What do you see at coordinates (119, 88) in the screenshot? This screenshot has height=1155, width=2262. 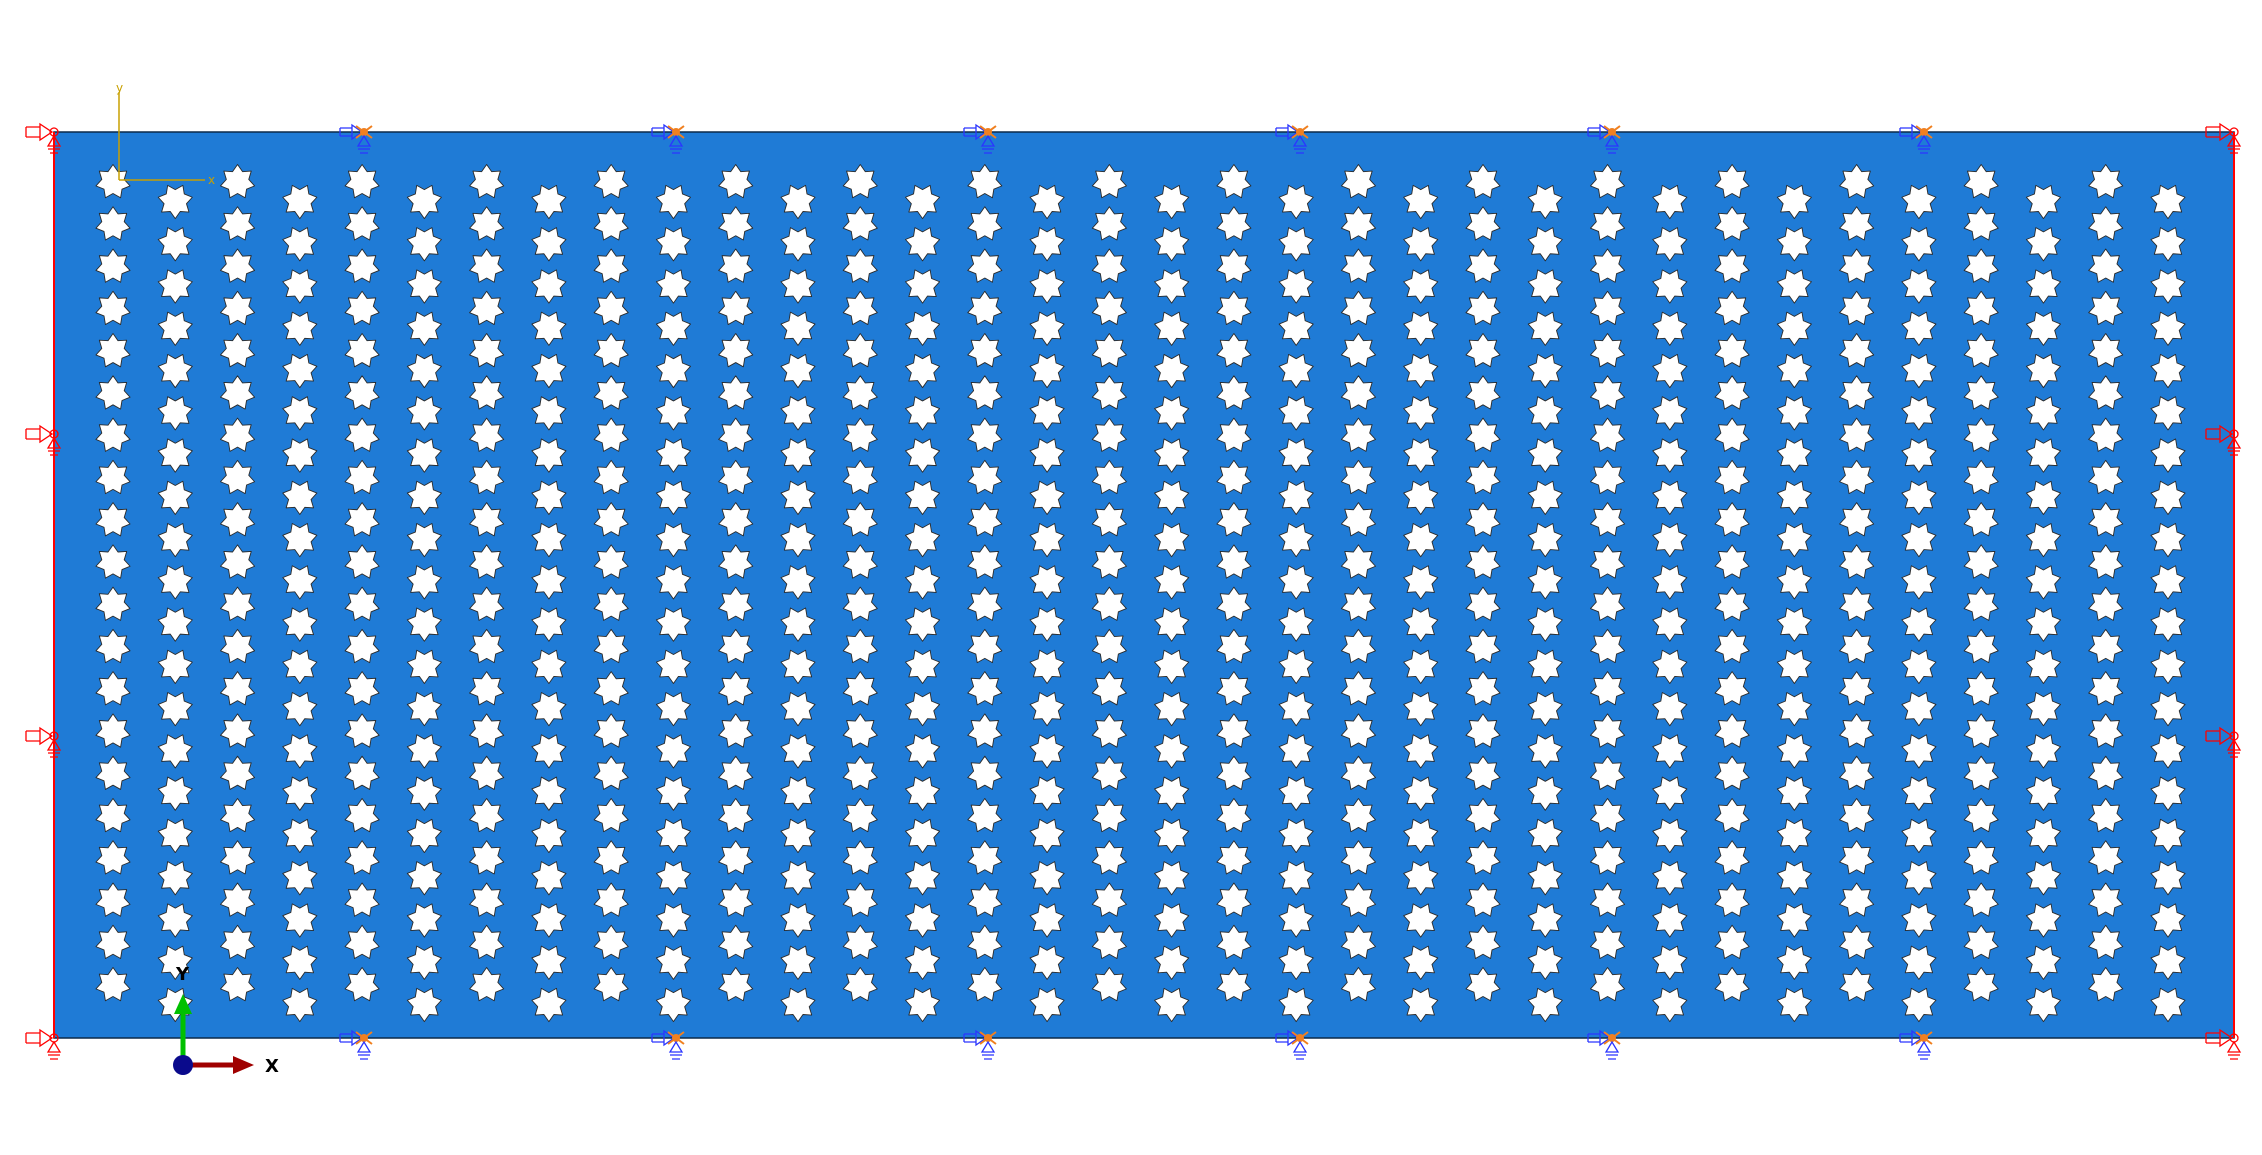 I see `sketch-y-label: y` at bounding box center [119, 88].